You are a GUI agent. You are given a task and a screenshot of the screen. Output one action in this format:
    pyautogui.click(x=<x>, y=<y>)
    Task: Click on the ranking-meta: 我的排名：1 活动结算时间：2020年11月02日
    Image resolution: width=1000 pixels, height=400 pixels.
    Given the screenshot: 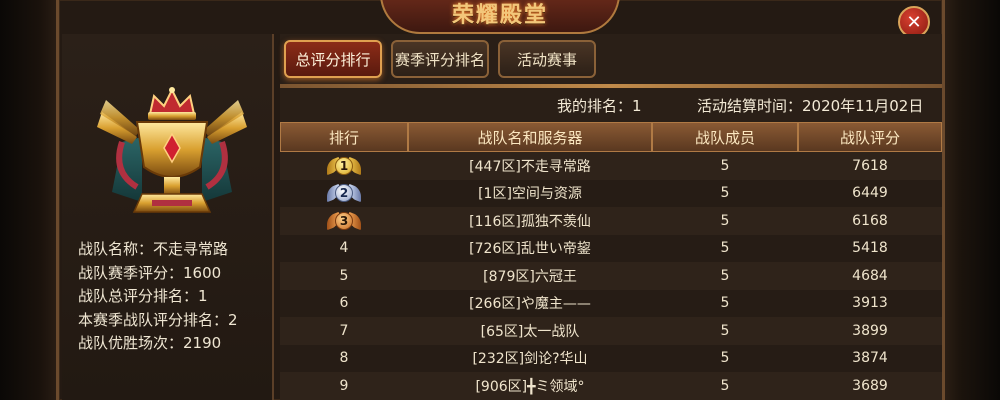 What is the action you would take?
    pyautogui.click(x=611, y=105)
    